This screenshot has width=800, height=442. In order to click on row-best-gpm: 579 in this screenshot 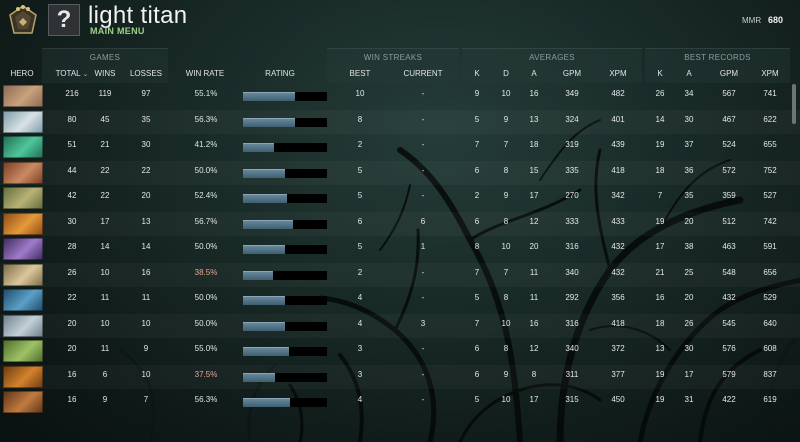, I will do `click(729, 374)`.